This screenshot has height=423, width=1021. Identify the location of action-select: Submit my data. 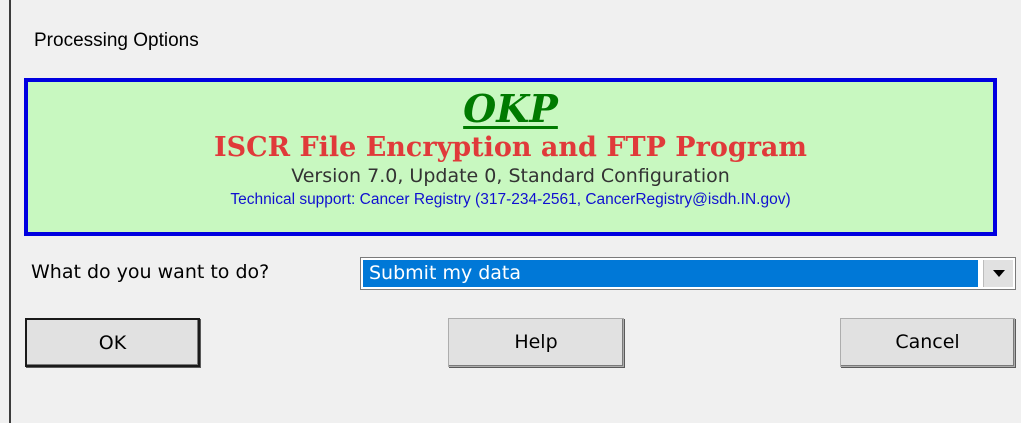
(688, 273).